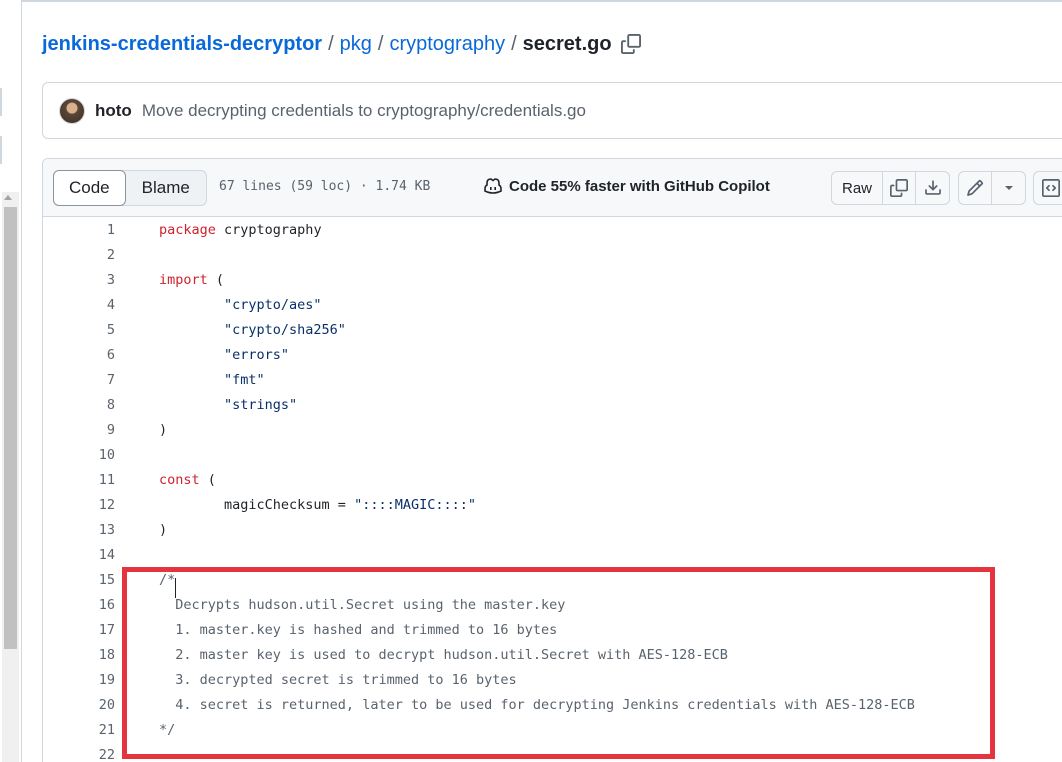  Describe the element at coordinates (79, 405) in the screenshot. I see `line-number: 8` at that location.